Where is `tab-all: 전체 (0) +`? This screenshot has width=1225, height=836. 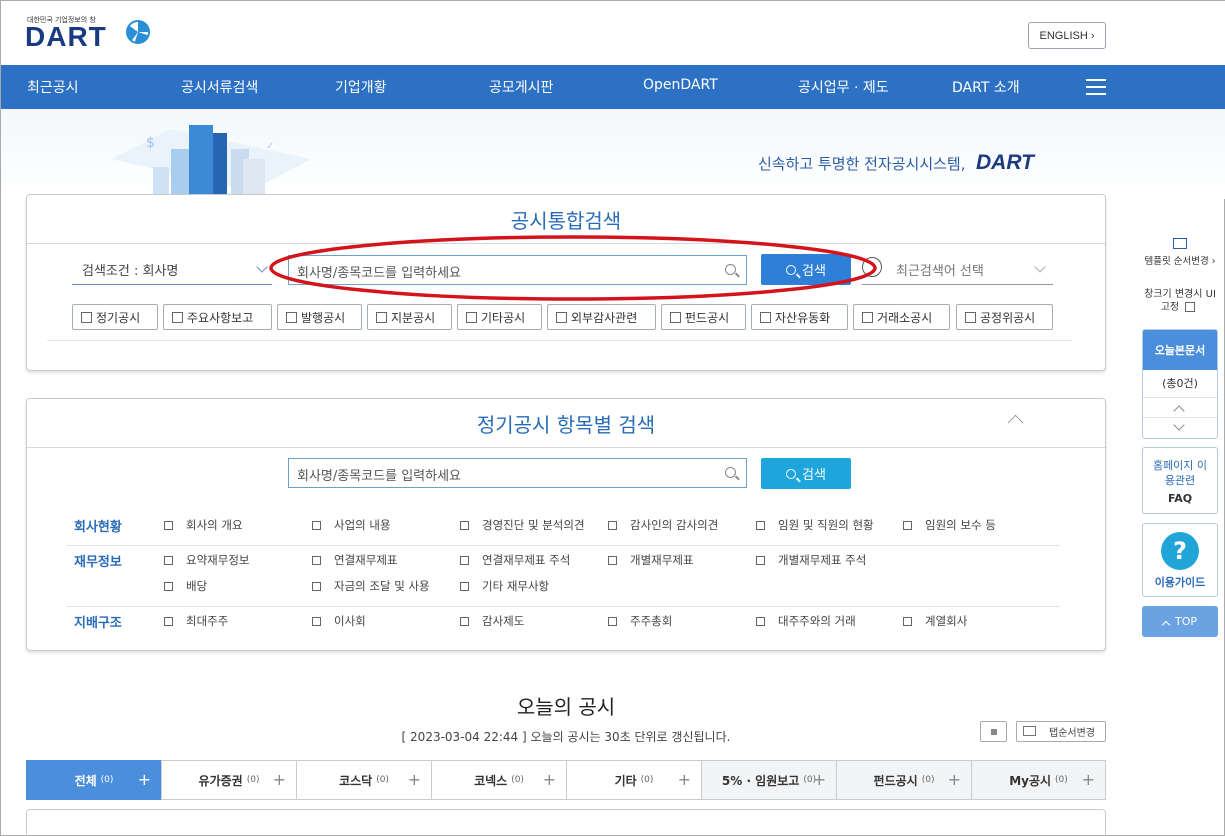
tab-all: 전체 (0) + is located at coordinates (94, 780).